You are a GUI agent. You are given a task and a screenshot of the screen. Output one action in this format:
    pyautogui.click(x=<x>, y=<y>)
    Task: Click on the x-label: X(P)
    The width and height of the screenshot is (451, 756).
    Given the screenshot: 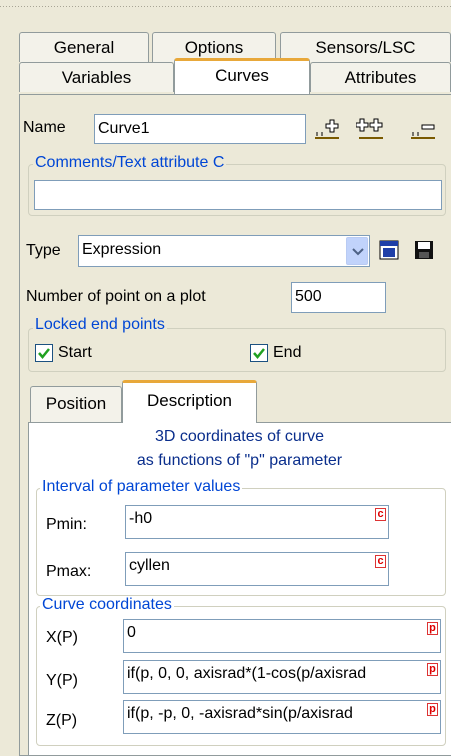 What is the action you would take?
    pyautogui.click(x=62, y=637)
    